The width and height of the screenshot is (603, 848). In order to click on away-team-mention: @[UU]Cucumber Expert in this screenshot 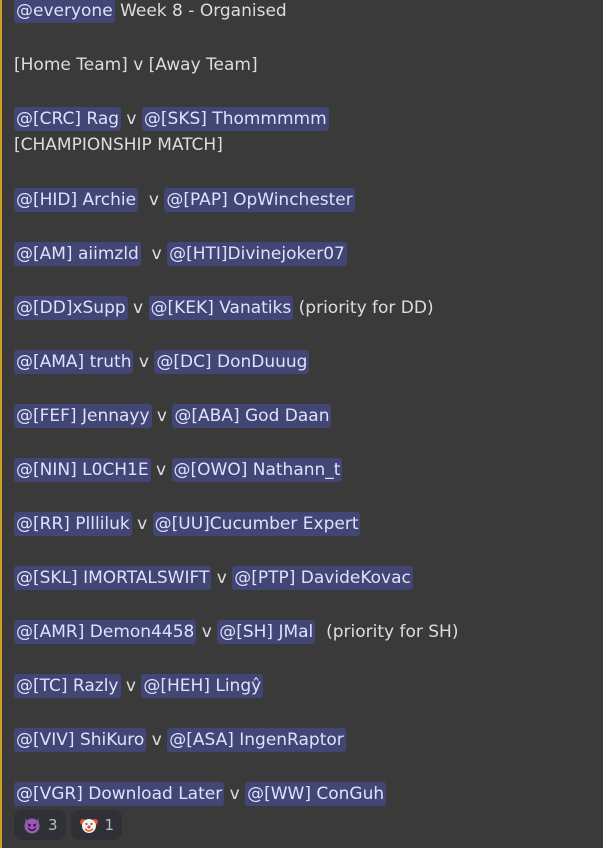, I will do `click(256, 524)`.